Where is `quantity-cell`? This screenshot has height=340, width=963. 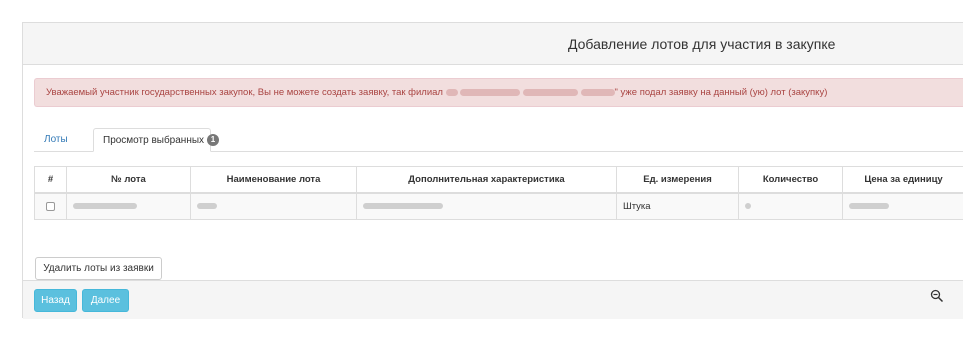 quantity-cell is located at coordinates (790, 206).